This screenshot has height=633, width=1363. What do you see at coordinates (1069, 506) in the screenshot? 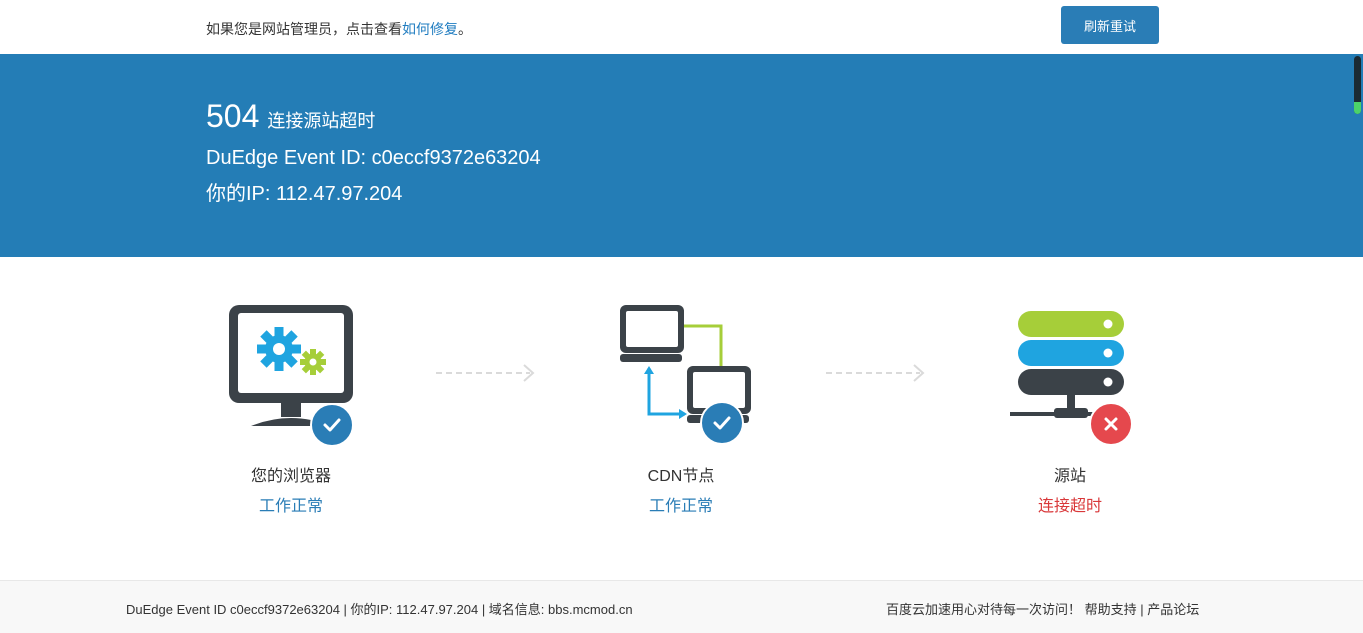
I see `node-status: 连接超时` at bounding box center [1069, 506].